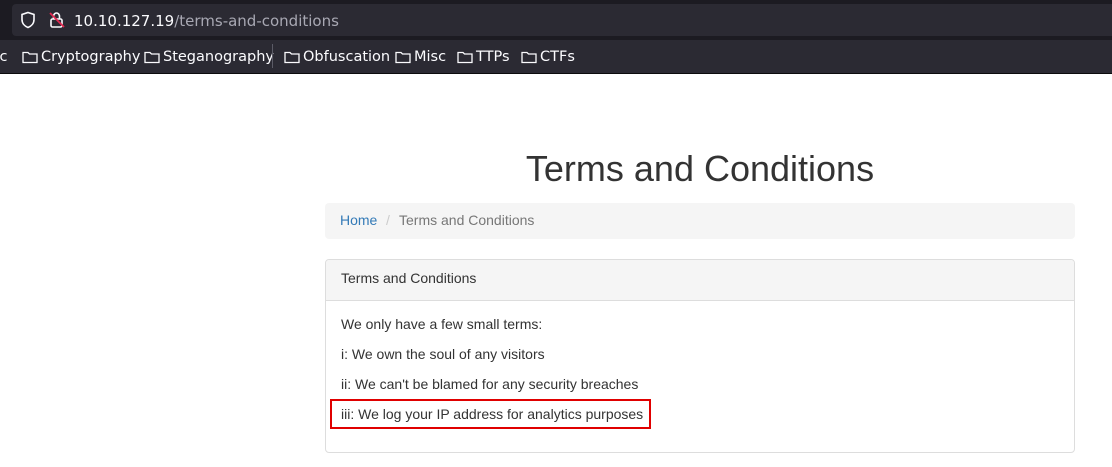 The image size is (1112, 467). What do you see at coordinates (91, 57) in the screenshot?
I see `bookmark-label: Cryptography` at bounding box center [91, 57].